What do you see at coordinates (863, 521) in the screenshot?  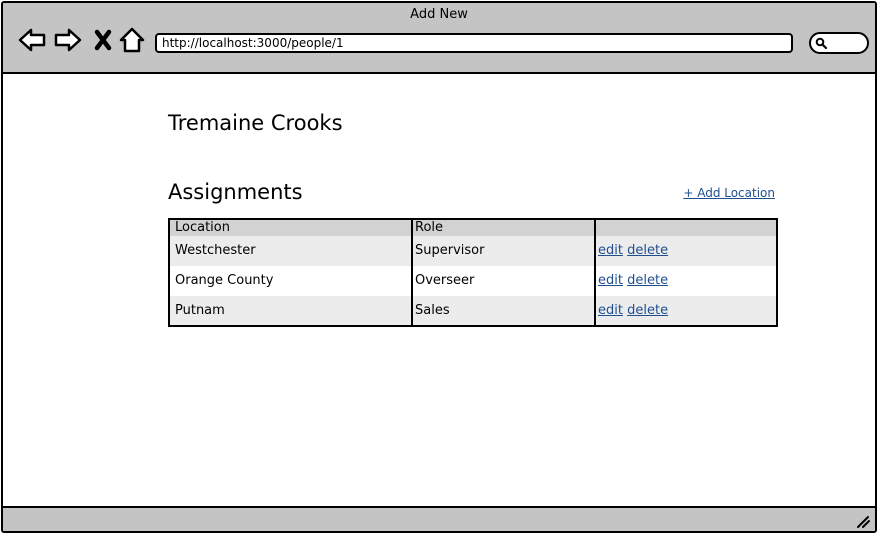 I see `resize-grip-icon` at bounding box center [863, 521].